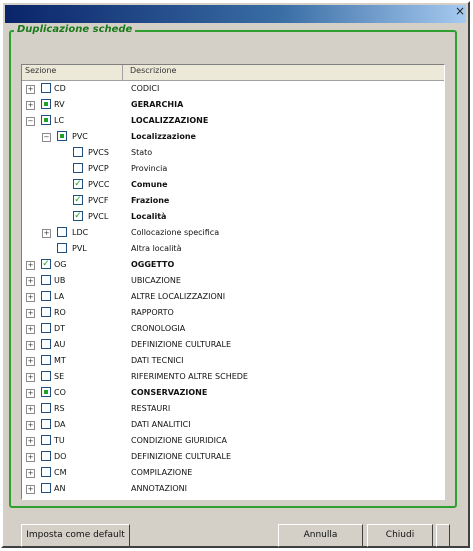  What do you see at coordinates (233, 201) in the screenshot?
I see `tree-row-pvcf: PVCF Frazione` at bounding box center [233, 201].